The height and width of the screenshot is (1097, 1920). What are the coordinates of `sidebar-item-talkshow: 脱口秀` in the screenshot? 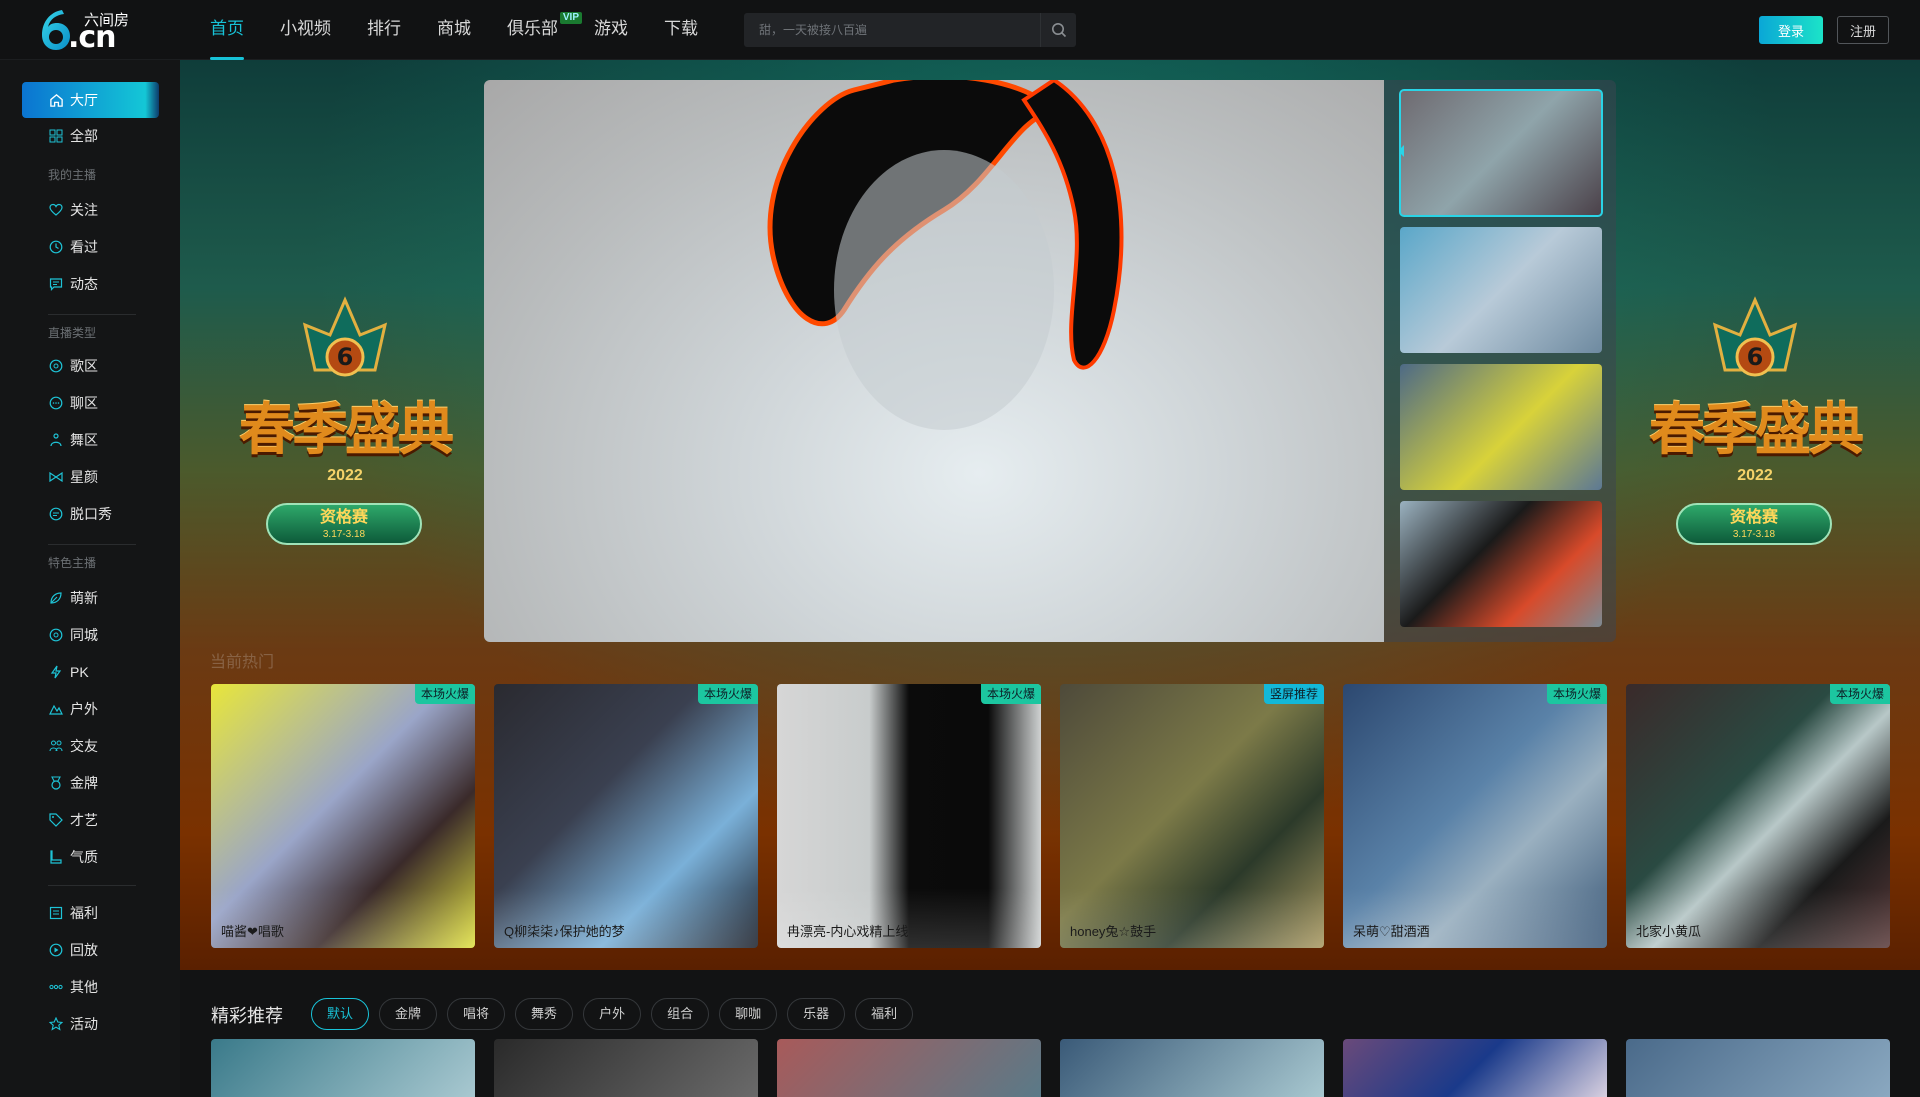 It's located at (90, 514).